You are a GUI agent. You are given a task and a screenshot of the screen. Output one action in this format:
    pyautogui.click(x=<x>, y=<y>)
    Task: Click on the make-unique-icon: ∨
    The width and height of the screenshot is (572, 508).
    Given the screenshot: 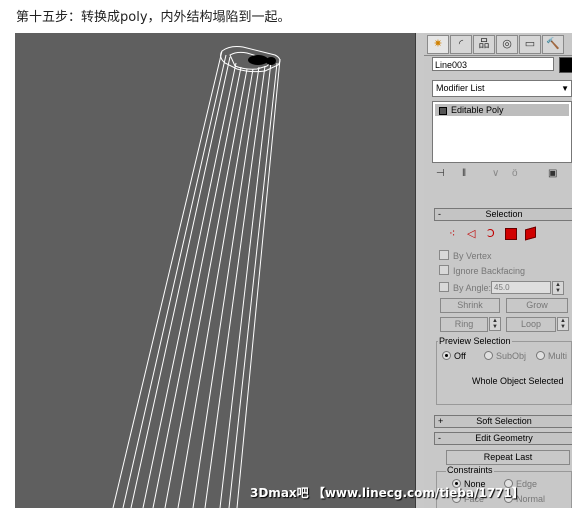 What is the action you would take?
    pyautogui.click(x=495, y=173)
    